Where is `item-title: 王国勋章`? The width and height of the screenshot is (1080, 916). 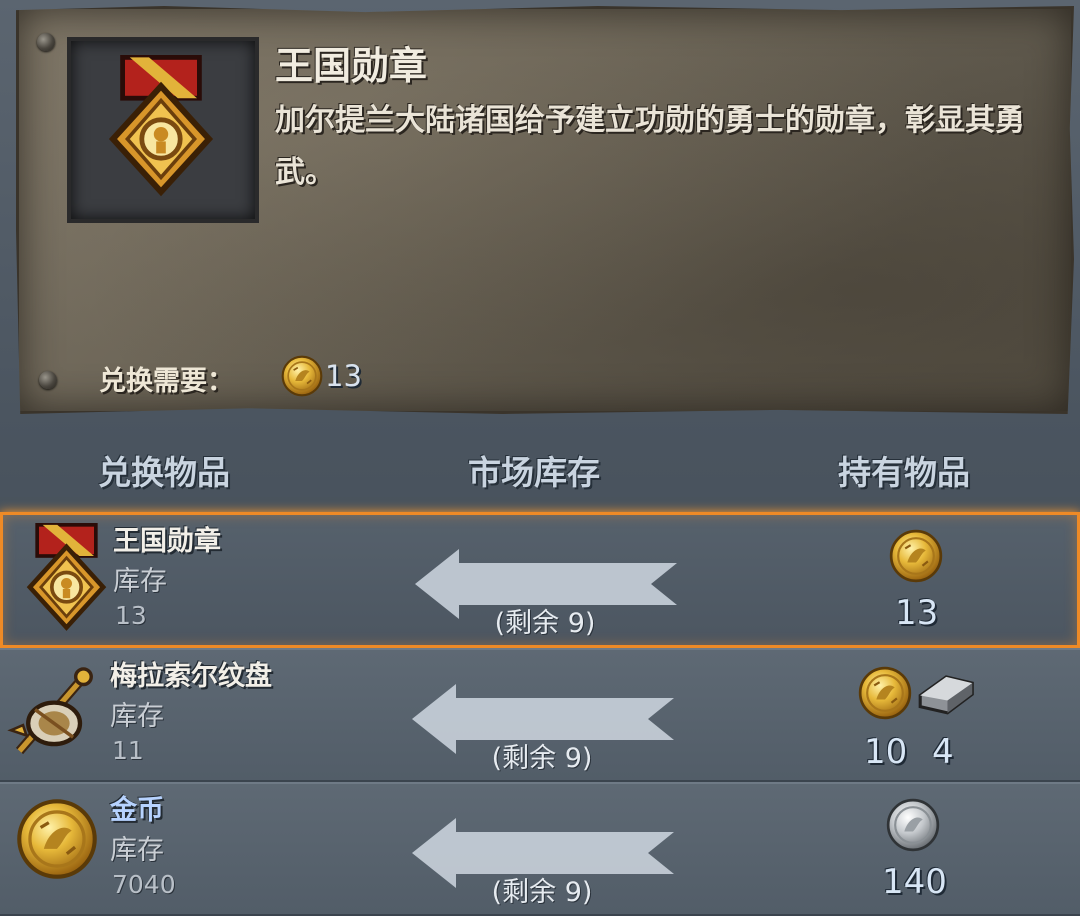
item-title: 王国勋章 is located at coordinates (351, 66).